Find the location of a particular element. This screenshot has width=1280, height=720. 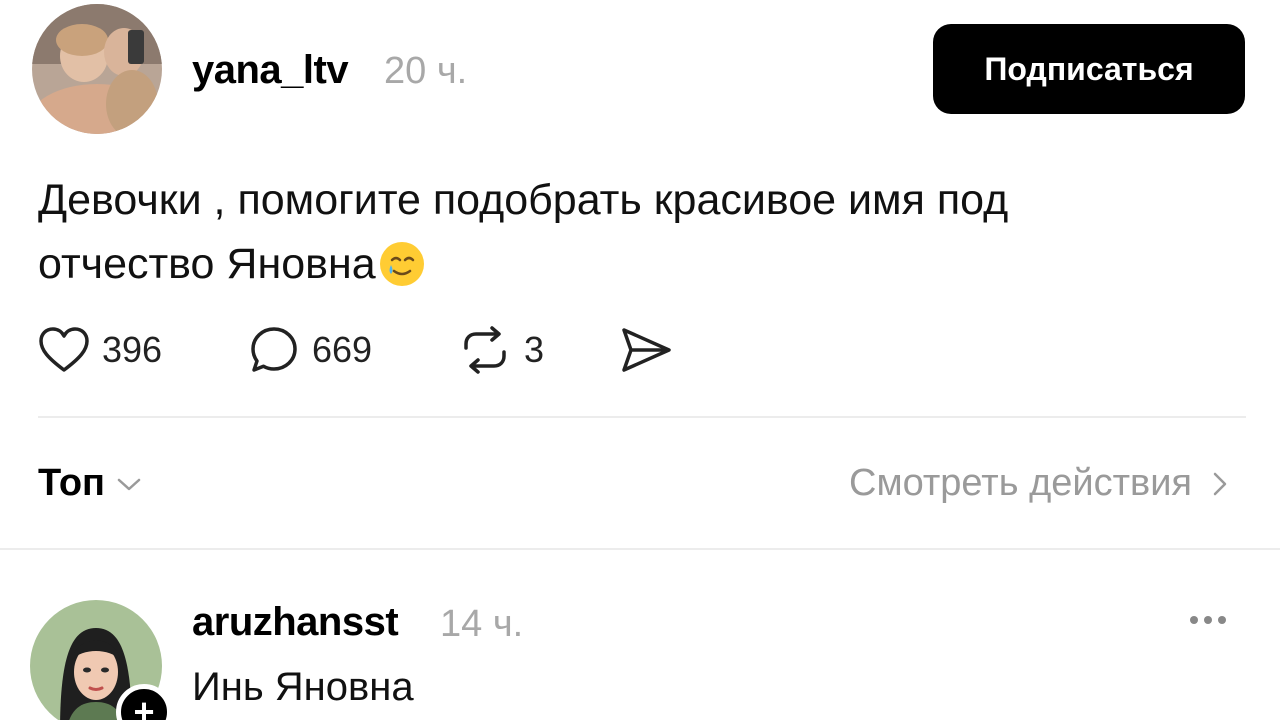

chevron-down-icon is located at coordinates (129, 484).